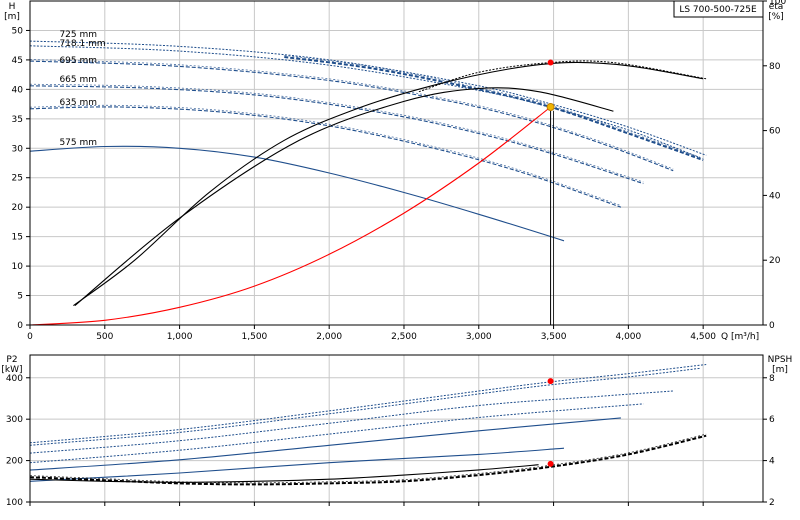  What do you see at coordinates (78, 143) in the screenshot?
I see `curve-label-6: 575 mm` at bounding box center [78, 143].